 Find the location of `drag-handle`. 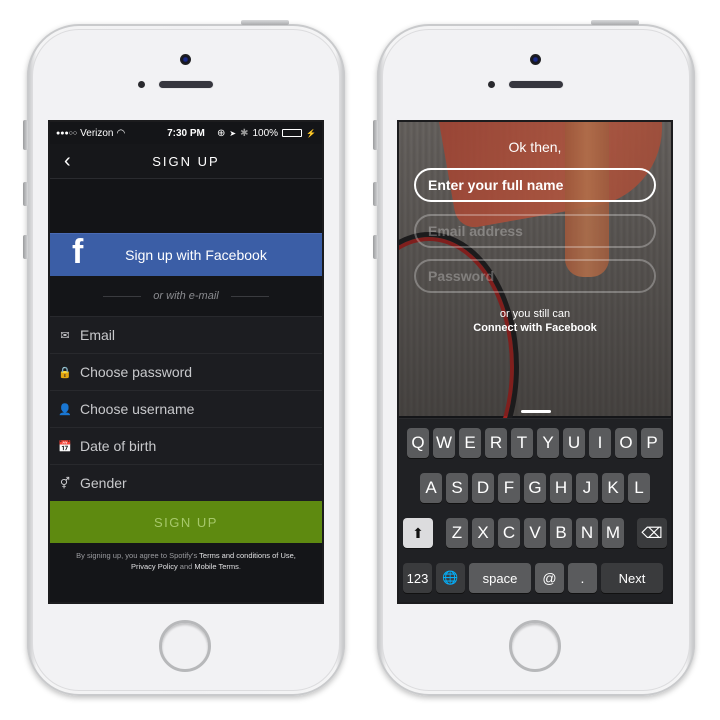

drag-handle is located at coordinates (536, 411).